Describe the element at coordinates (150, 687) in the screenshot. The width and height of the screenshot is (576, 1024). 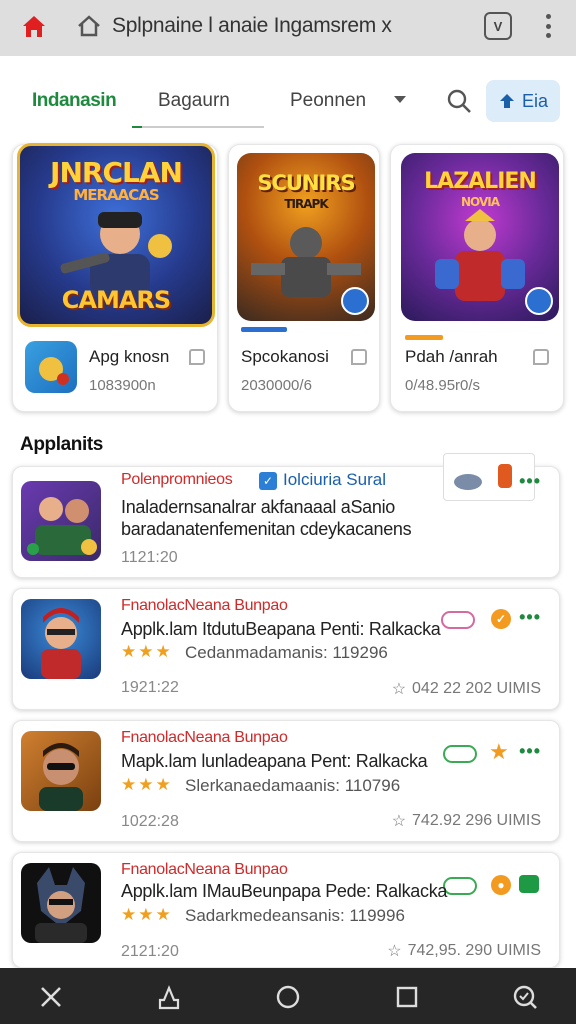
I see `list-item-date: 1921:22` at that location.